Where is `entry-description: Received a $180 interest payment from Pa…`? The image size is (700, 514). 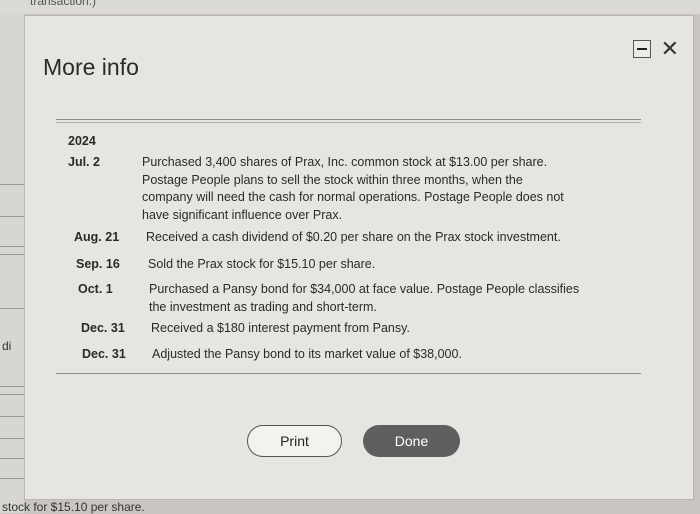
entry-description: Received a $180 interest payment from Pa… is located at coordinates (280, 329).